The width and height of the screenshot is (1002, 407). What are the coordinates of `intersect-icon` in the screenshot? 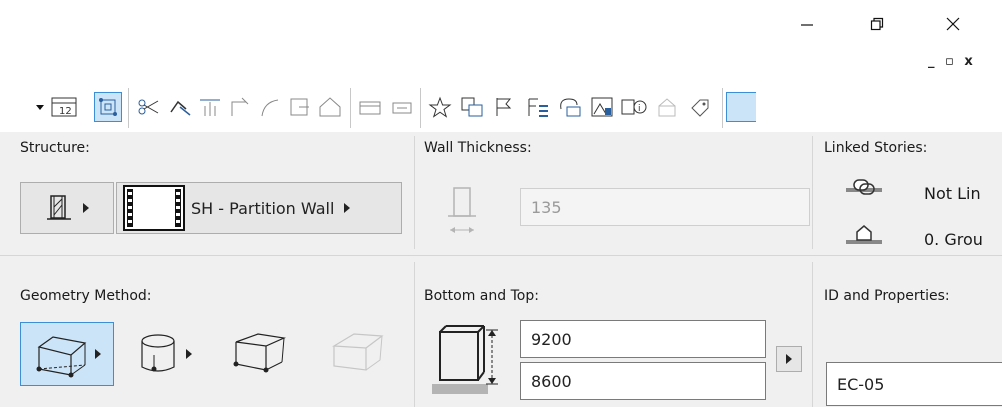 It's located at (240, 107).